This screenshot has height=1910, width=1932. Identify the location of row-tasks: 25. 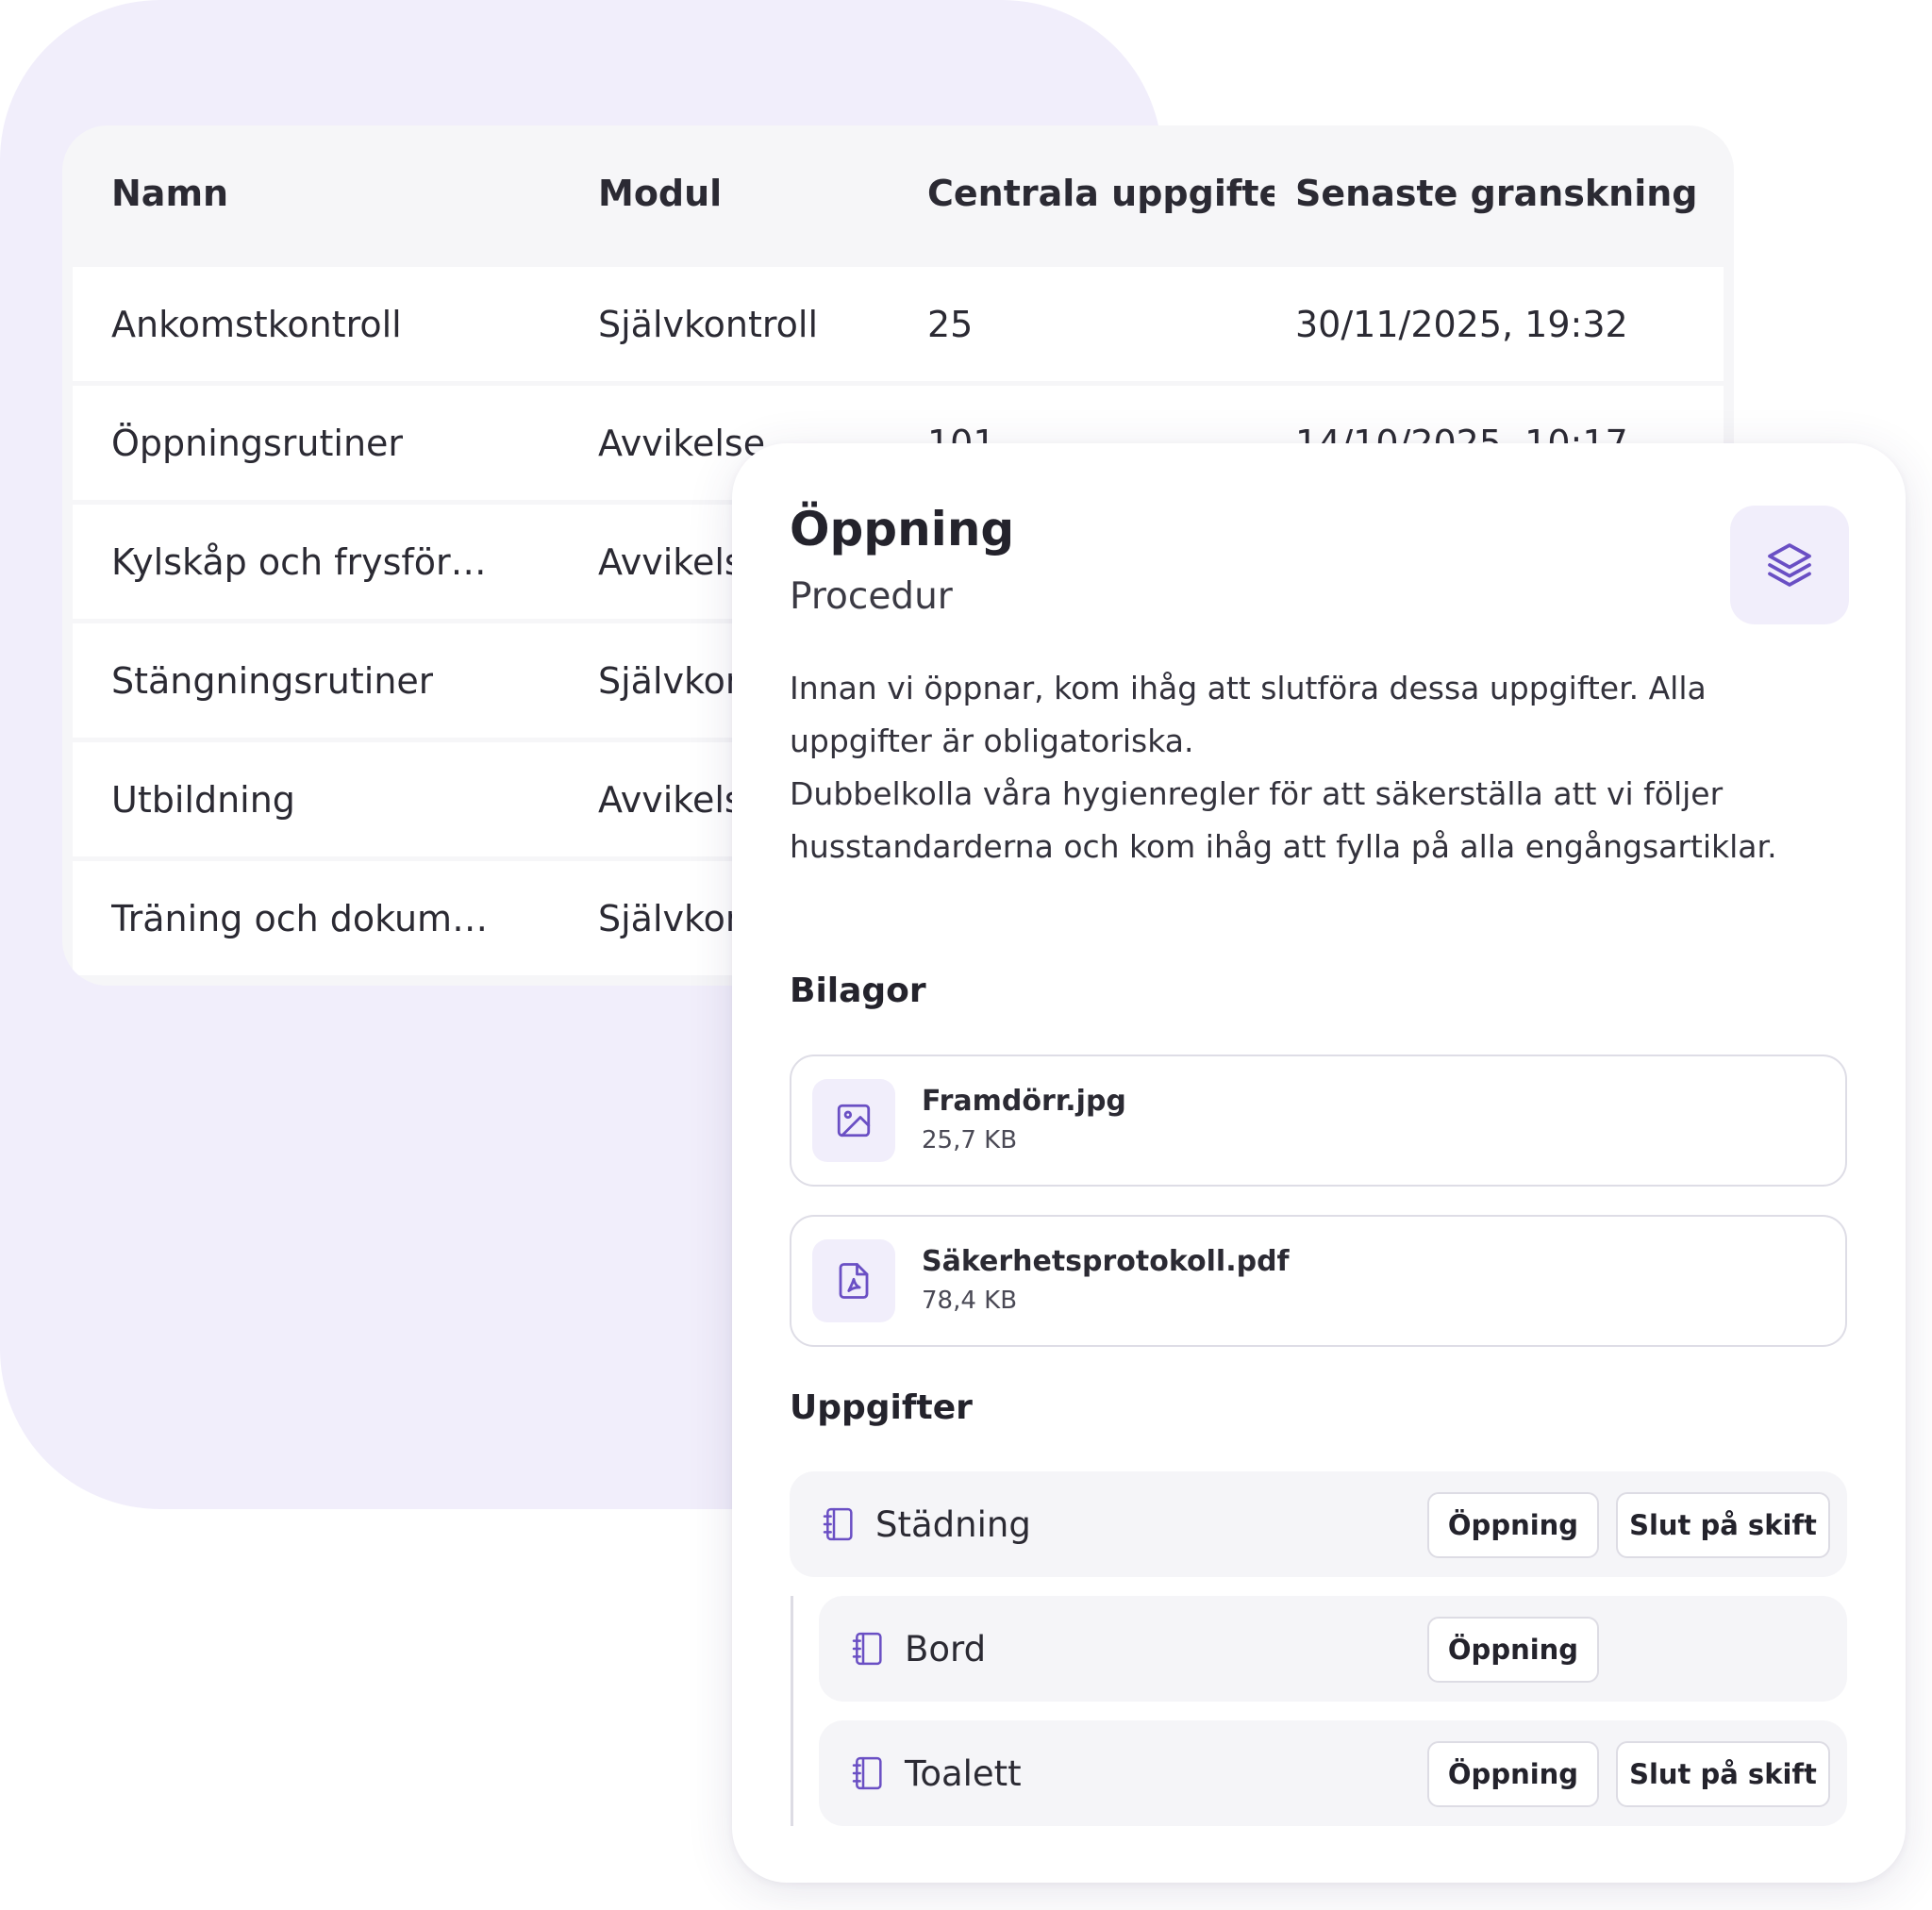
(951, 324).